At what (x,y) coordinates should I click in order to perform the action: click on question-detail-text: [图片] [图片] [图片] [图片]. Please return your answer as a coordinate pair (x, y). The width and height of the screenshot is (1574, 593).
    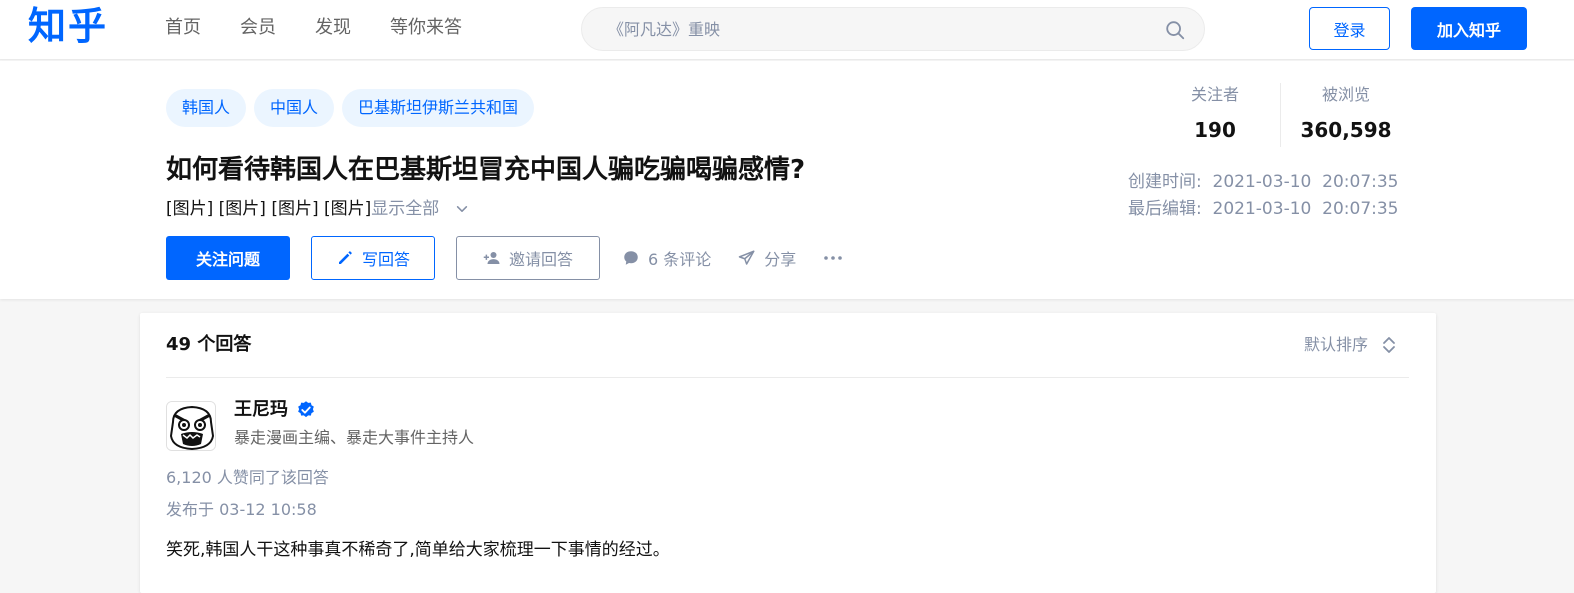
    Looking at the image, I should click on (269, 209).